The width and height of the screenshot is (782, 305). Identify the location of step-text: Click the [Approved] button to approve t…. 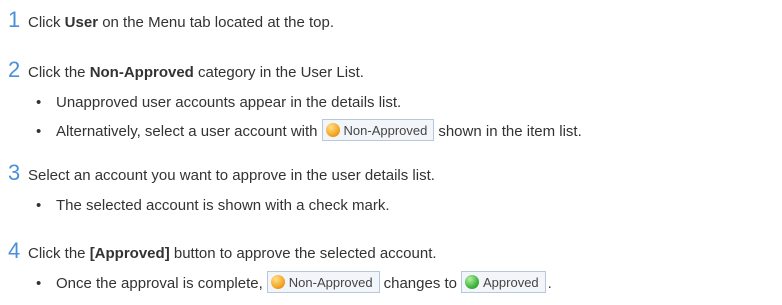
(232, 253).